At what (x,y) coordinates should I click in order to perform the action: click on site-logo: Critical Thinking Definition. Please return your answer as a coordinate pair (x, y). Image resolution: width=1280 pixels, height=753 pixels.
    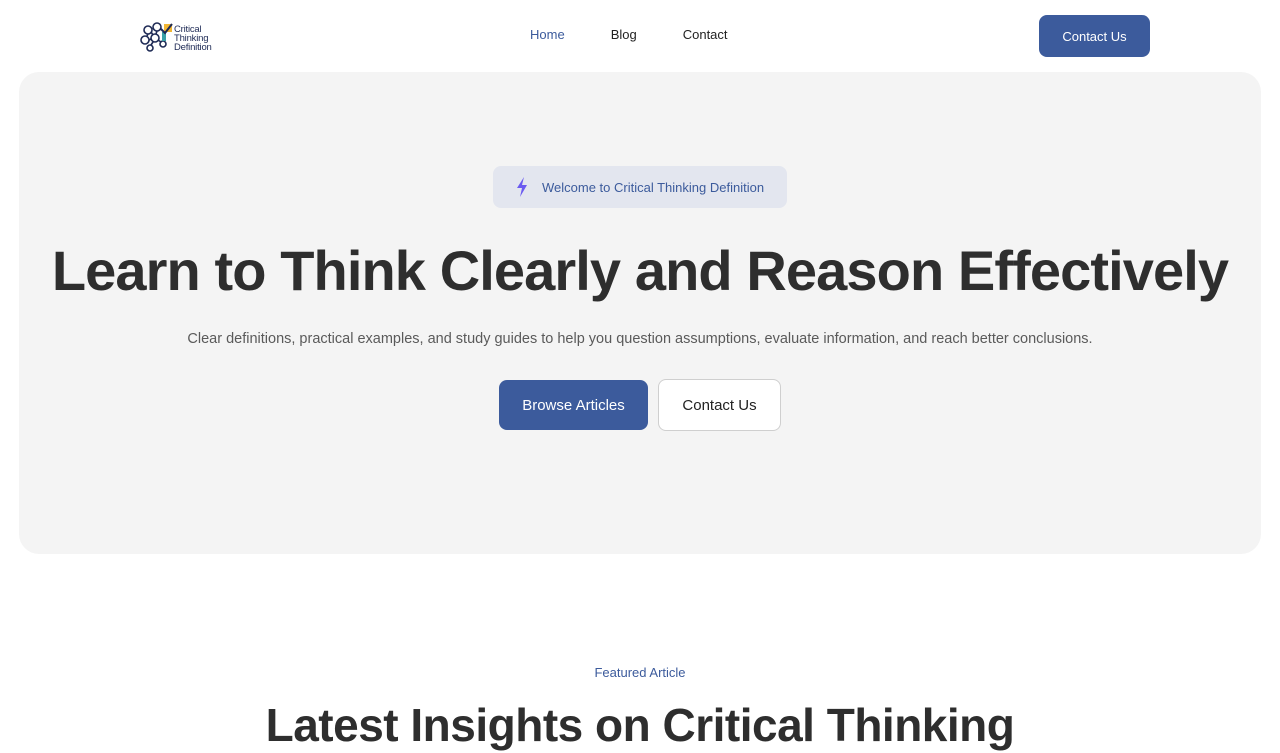
    Looking at the image, I should click on (179, 37).